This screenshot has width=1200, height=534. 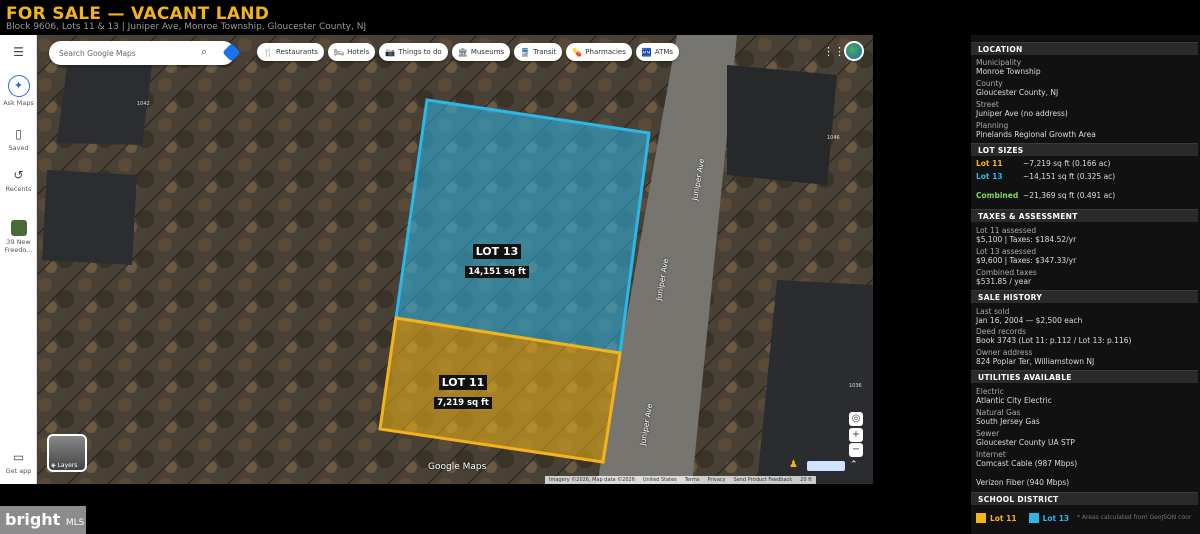 I want to click on tax-key: Combined taxes, so click(x=1006, y=272).